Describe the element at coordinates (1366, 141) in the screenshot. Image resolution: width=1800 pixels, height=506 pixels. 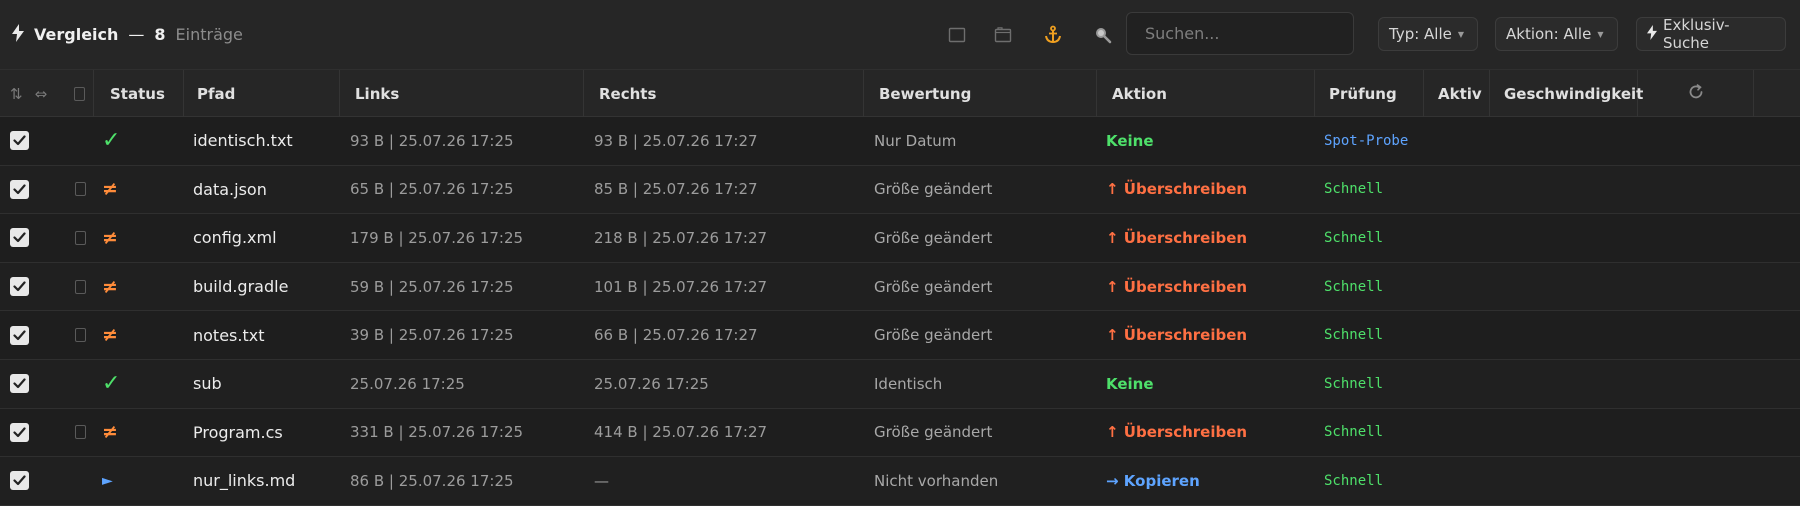
I see `row-check: Spot-Probe` at that location.